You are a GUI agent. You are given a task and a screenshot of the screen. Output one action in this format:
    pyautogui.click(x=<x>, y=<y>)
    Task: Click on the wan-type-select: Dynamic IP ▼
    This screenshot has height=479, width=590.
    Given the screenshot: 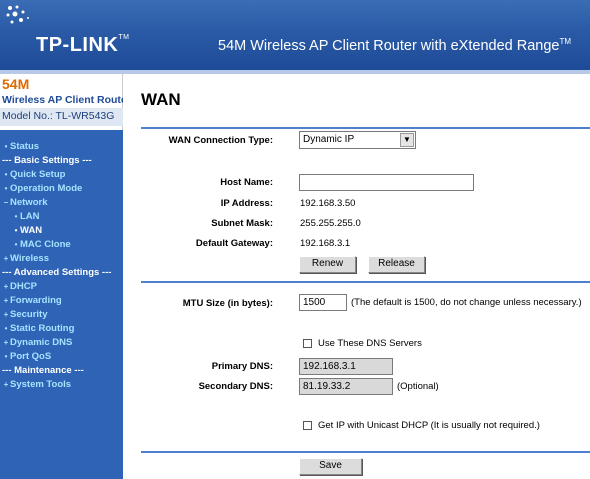 What is the action you would take?
    pyautogui.click(x=357, y=140)
    